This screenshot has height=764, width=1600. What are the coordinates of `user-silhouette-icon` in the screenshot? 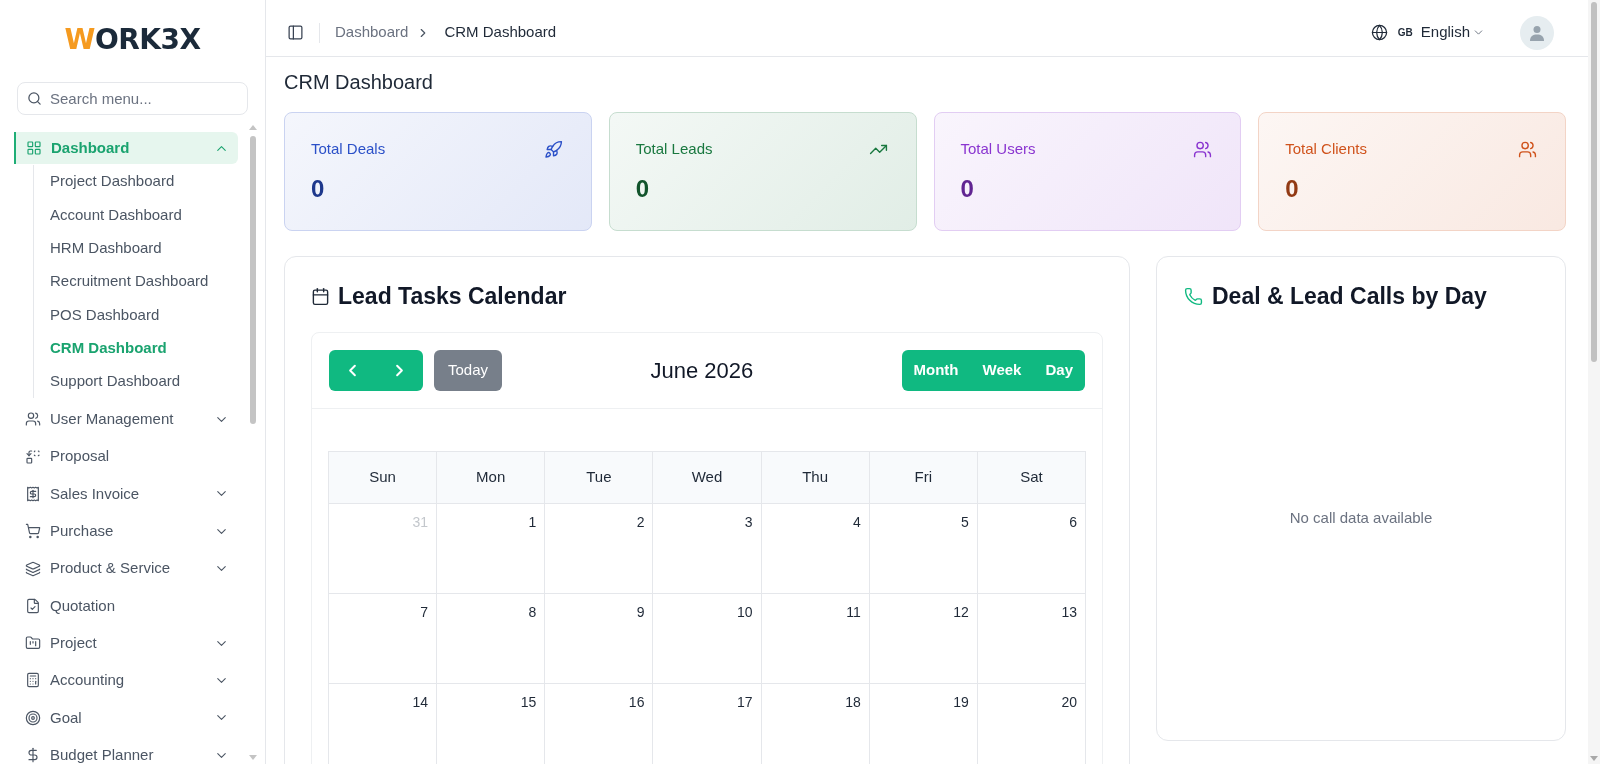 It's located at (1537, 32).